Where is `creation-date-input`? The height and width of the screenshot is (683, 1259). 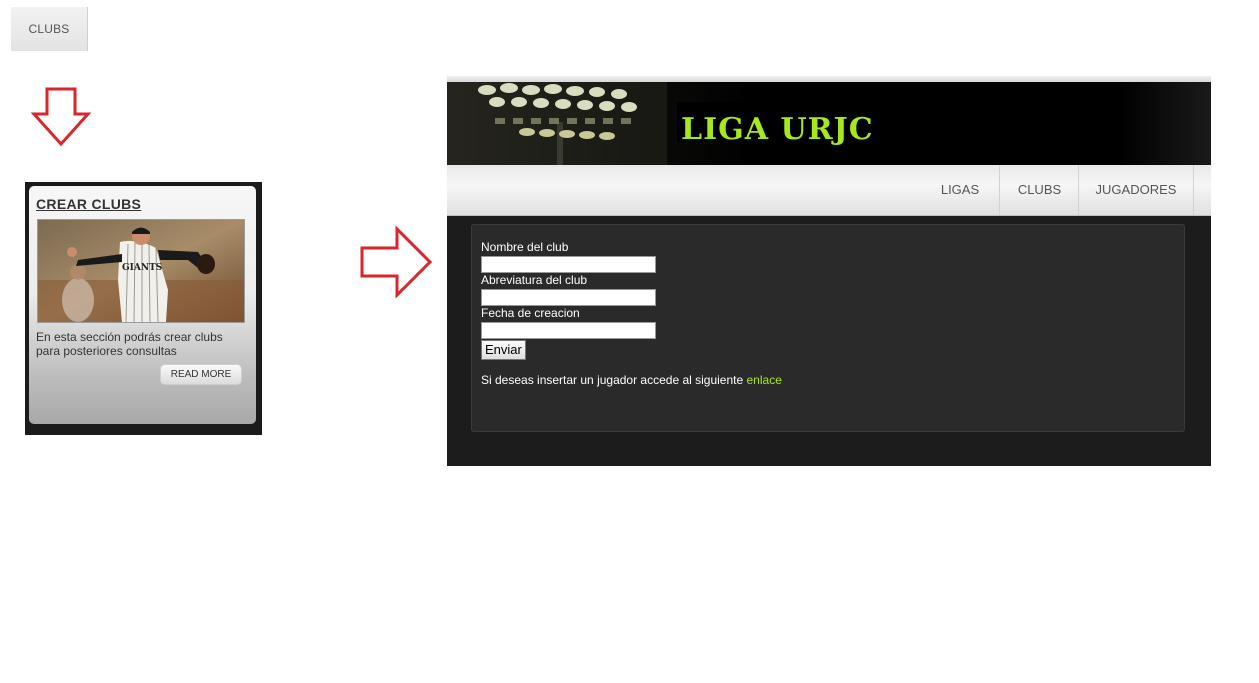 creation-date-input is located at coordinates (568, 330).